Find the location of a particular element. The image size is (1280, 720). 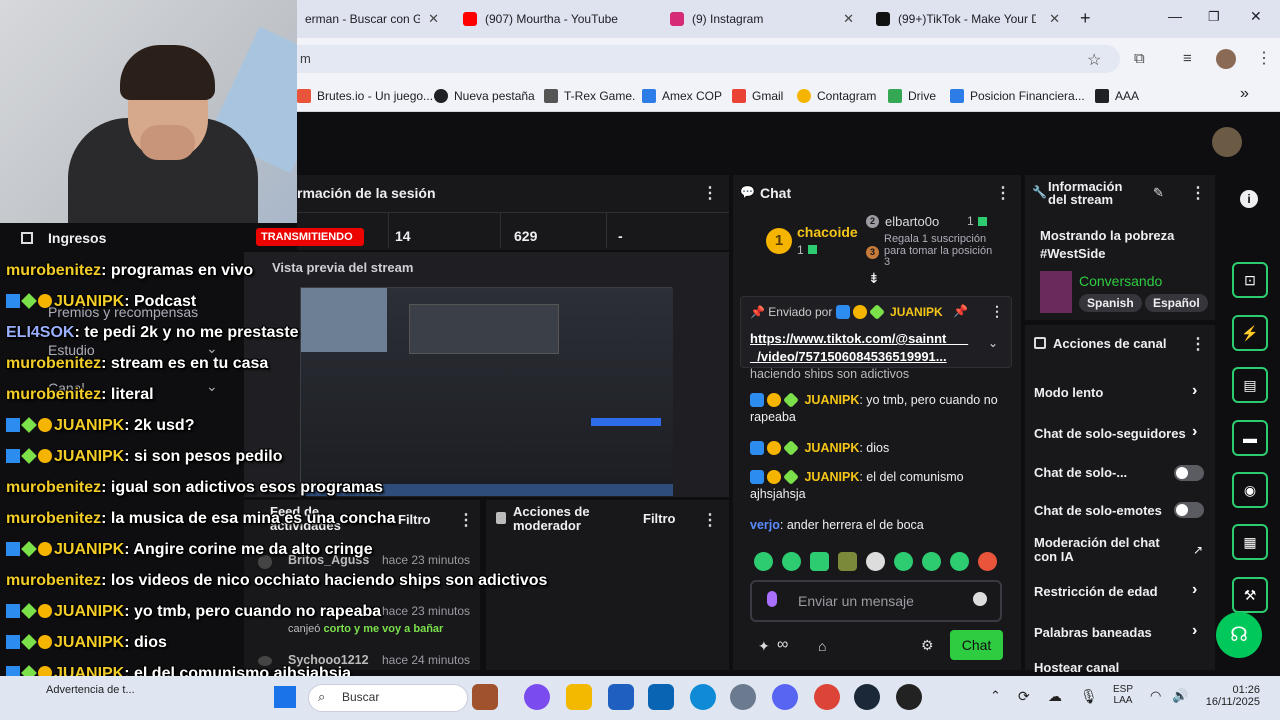

chat-username: verjo is located at coordinates (765, 525).